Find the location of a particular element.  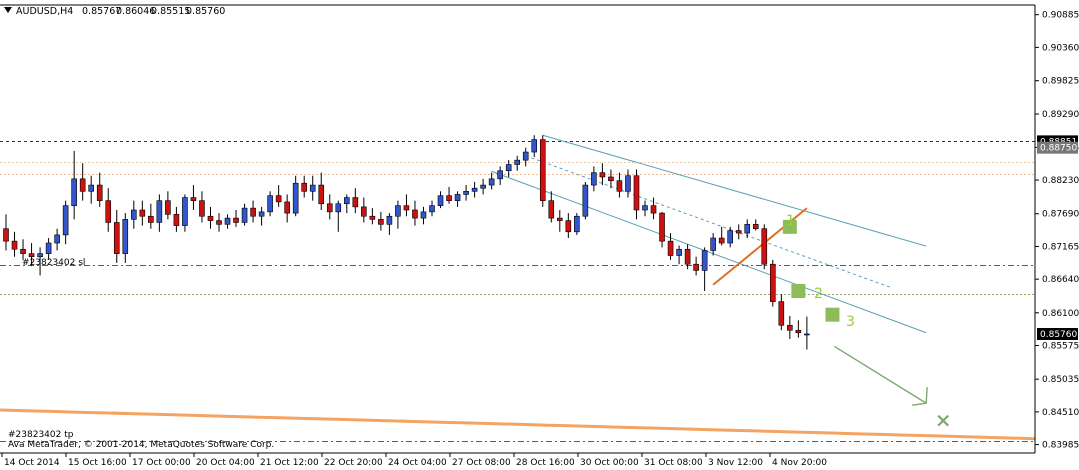

x-tick-label: 3 Nov 12:00 is located at coordinates (735, 463).